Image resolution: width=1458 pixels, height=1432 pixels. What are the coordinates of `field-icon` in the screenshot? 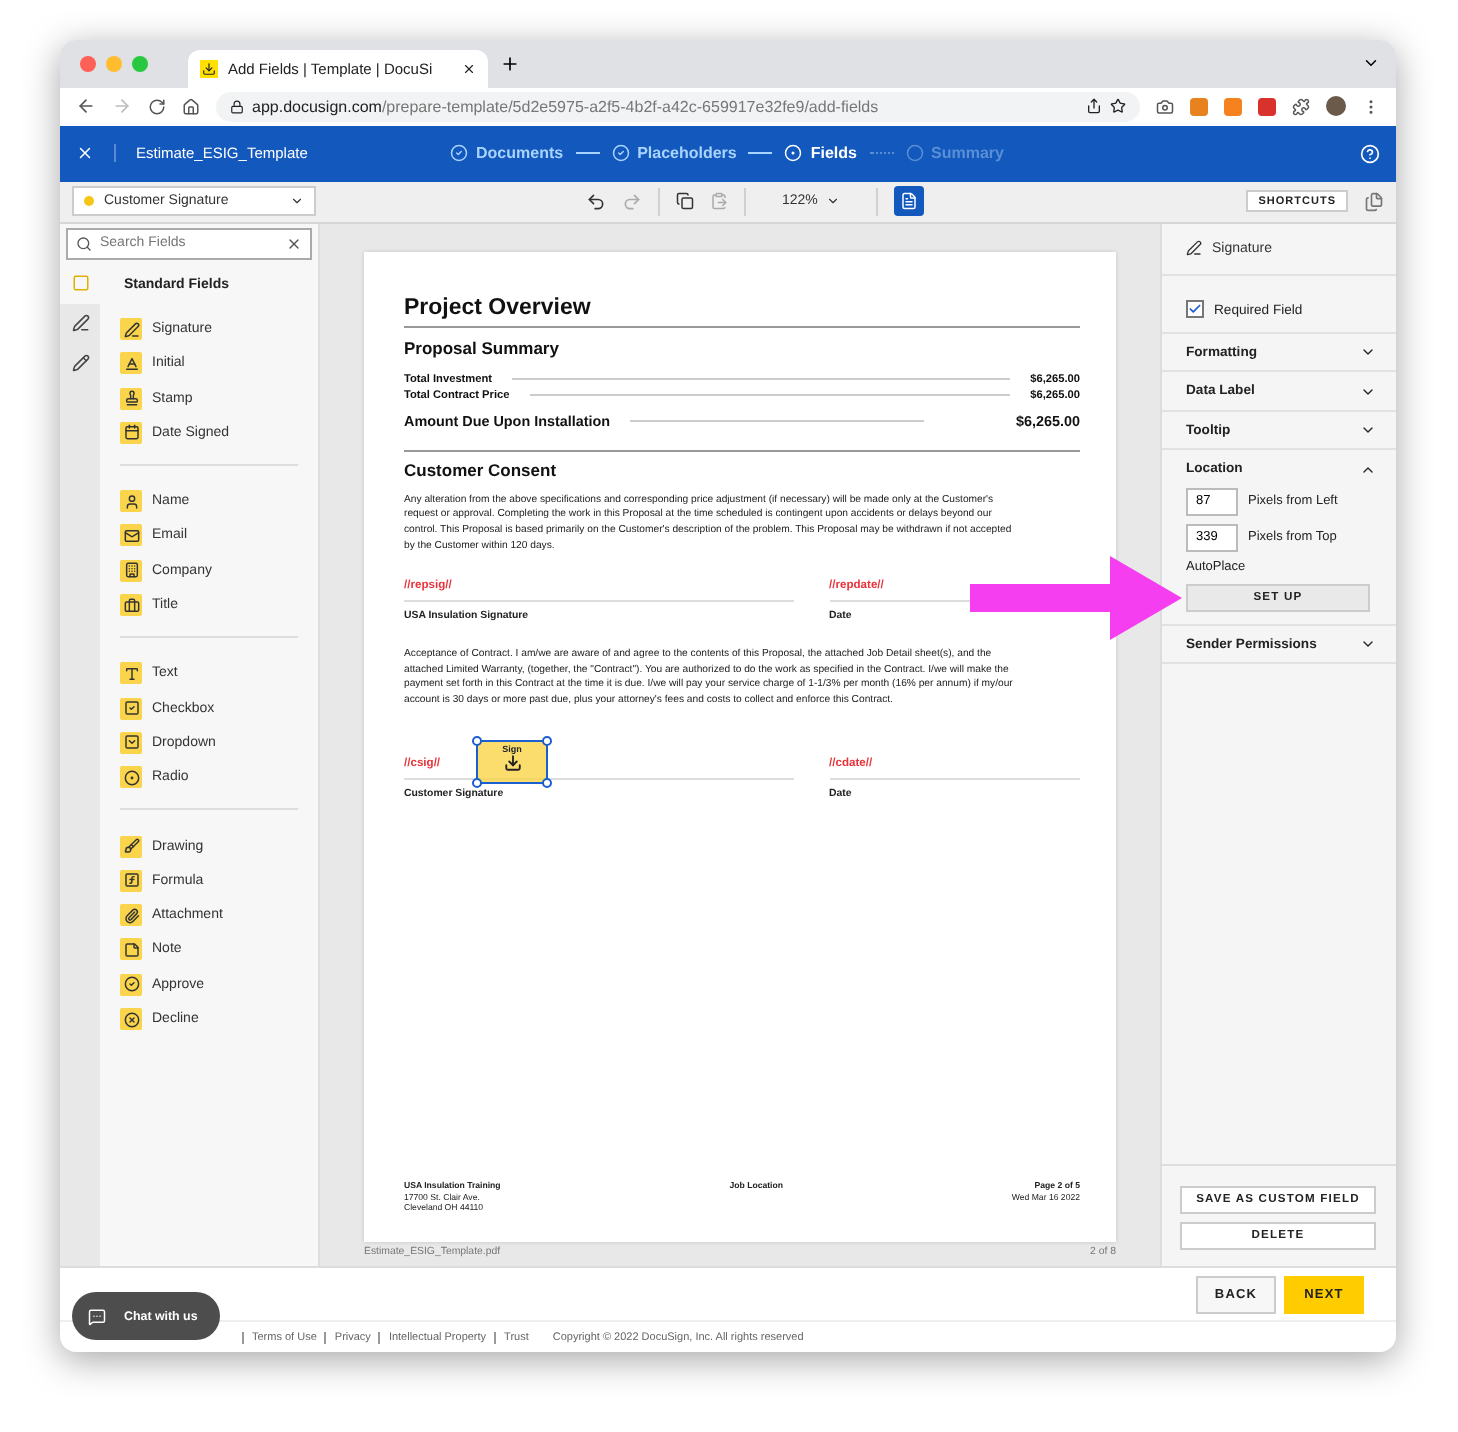 It's located at (80, 283).